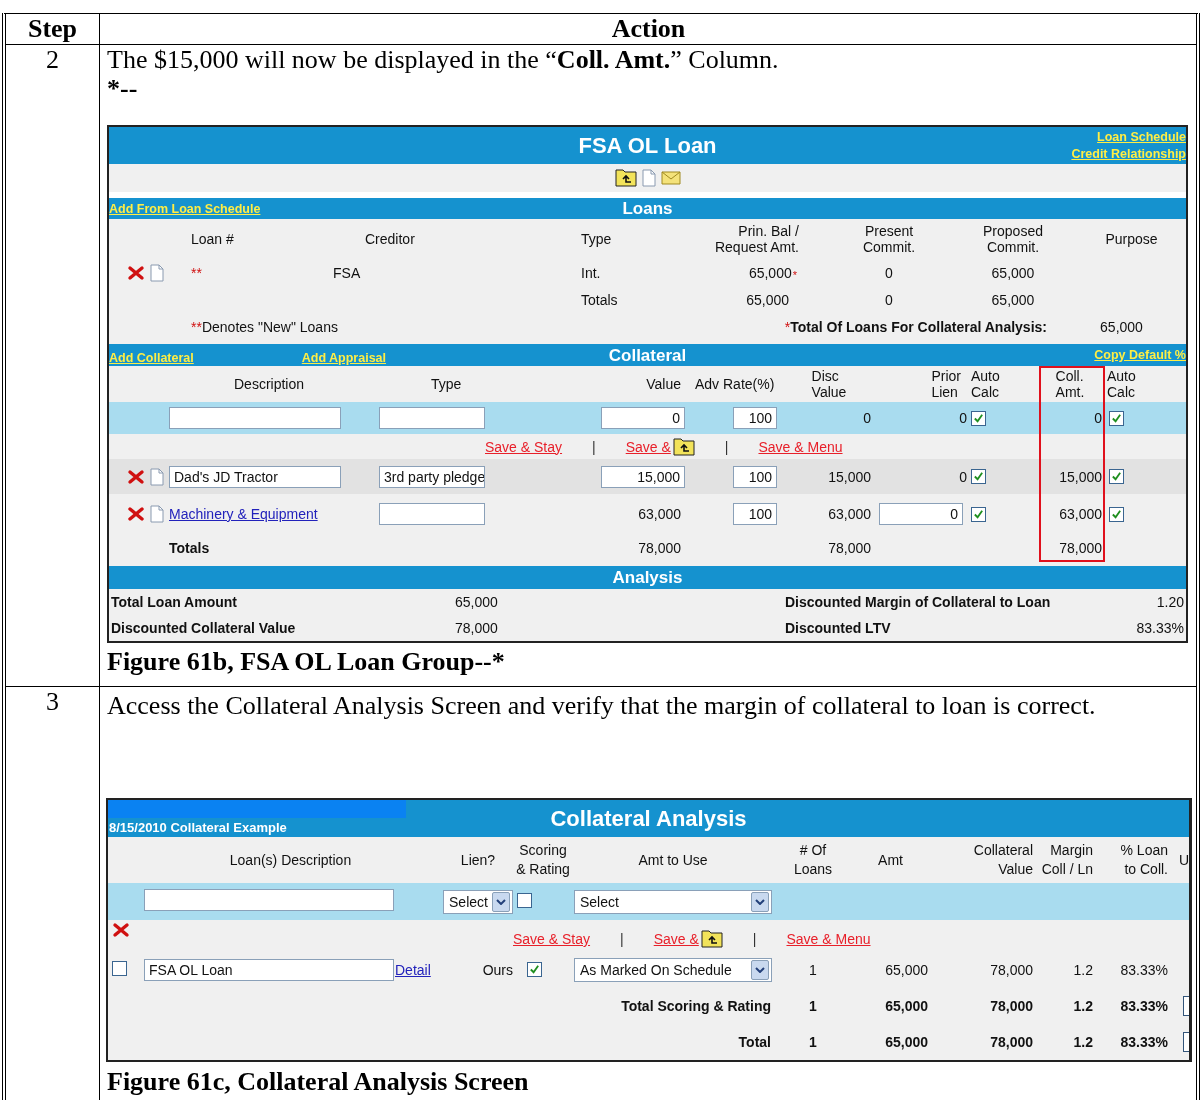 The height and width of the screenshot is (1108, 1204). Describe the element at coordinates (476, 628) in the screenshot. I see `metric-value: 78,000` at that location.